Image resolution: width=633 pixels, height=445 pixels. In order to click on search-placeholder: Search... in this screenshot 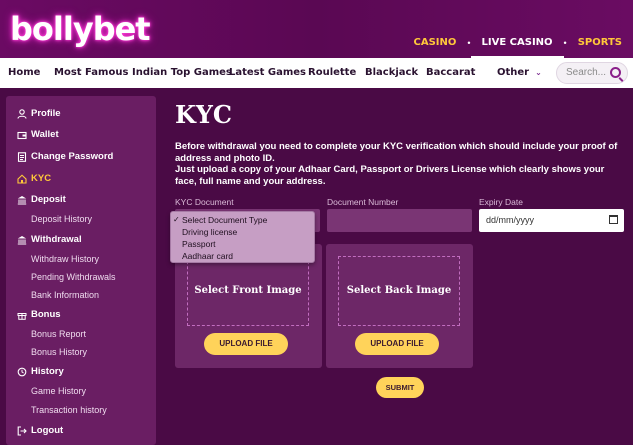, I will do `click(586, 72)`.